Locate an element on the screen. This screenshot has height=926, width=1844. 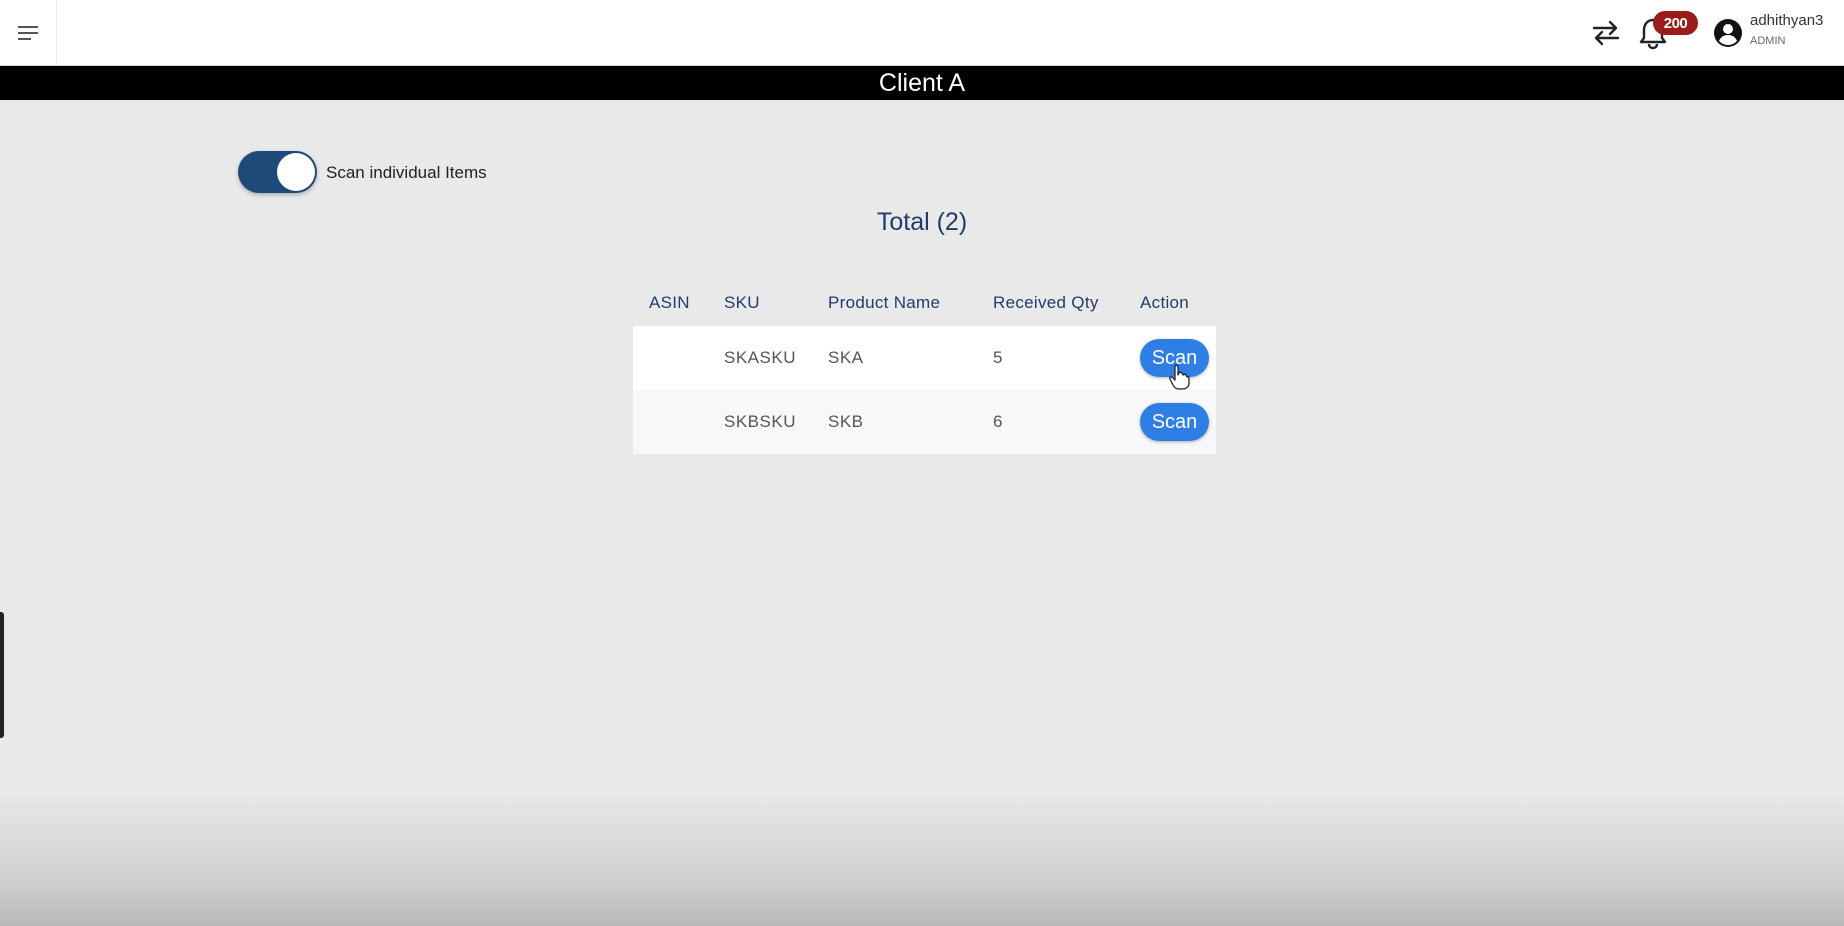
header-received-qty: Received Qty is located at coordinates (1046, 302).